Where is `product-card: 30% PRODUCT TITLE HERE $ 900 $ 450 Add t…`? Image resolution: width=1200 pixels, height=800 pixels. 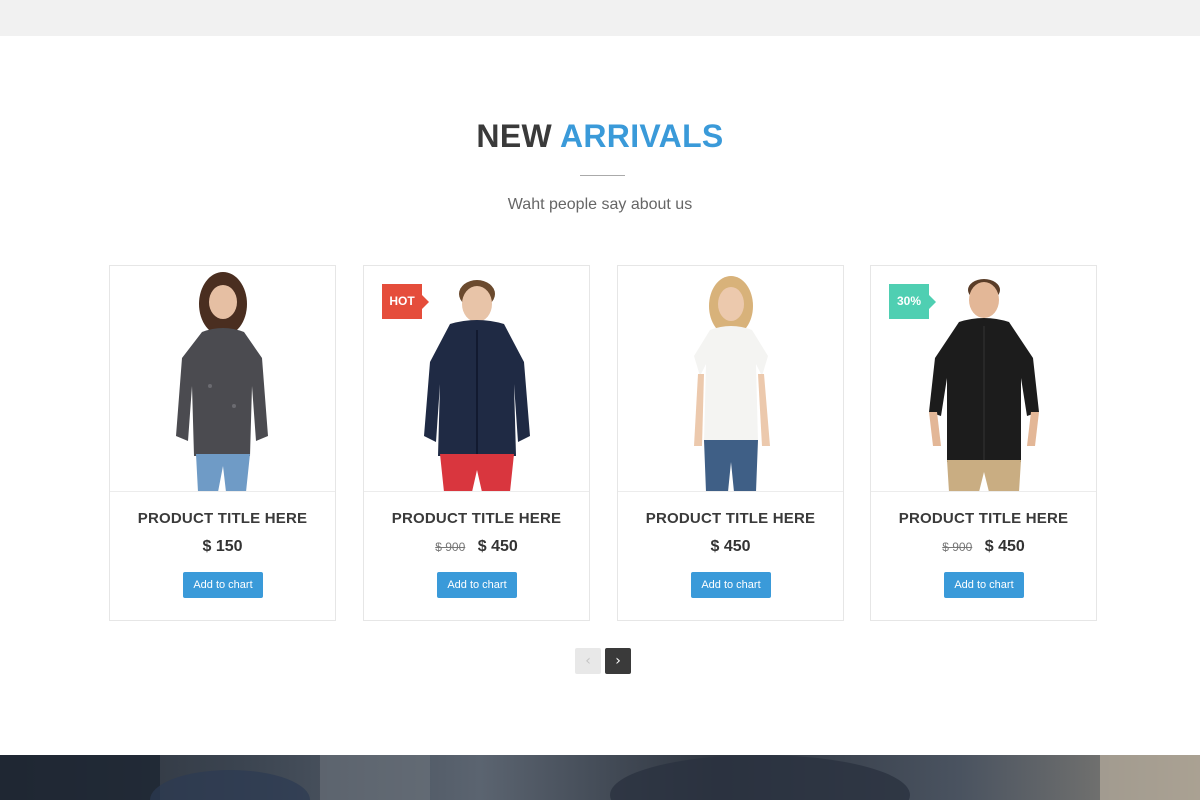
product-card: 30% PRODUCT TITLE HERE $ 900 $ 450 Add t… is located at coordinates (983, 443).